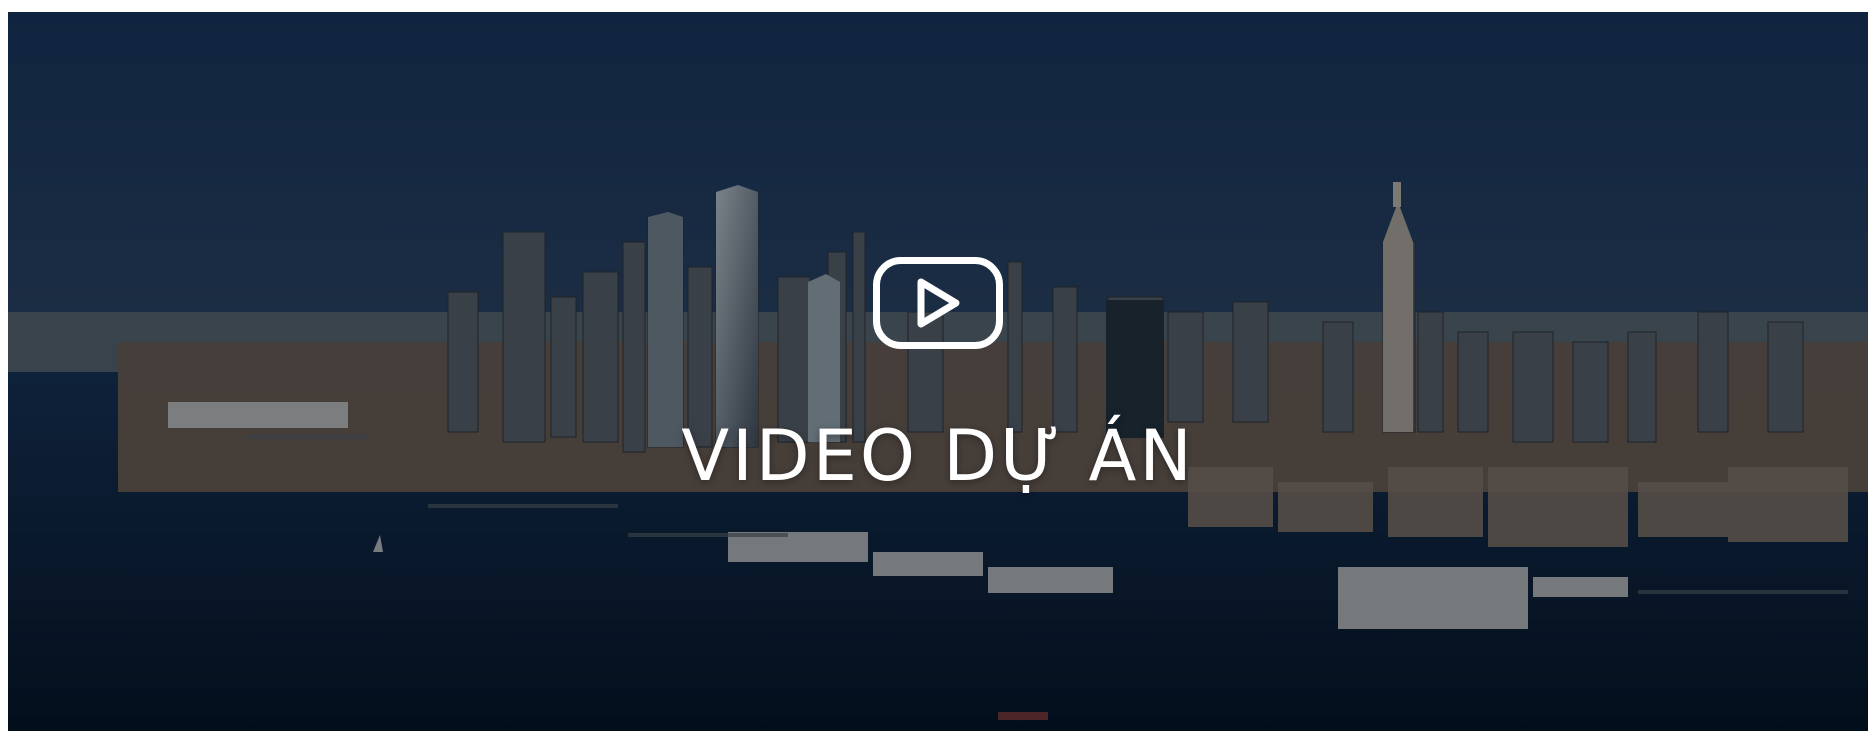 The width and height of the screenshot is (1868, 731). I want to click on play-icon, so click(938, 303).